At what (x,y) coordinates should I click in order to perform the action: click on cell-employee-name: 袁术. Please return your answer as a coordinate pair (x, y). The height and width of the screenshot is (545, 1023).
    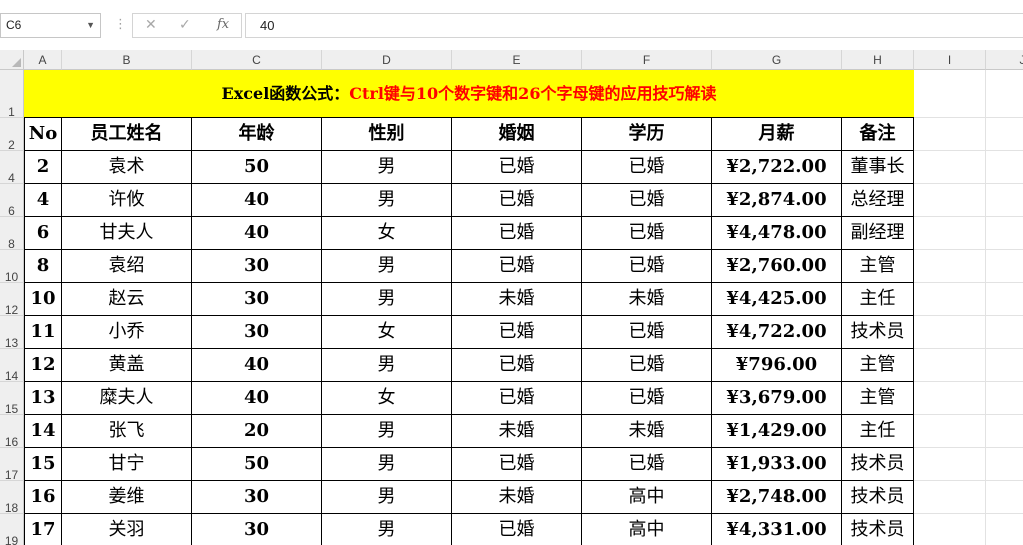
    Looking at the image, I should click on (127, 167).